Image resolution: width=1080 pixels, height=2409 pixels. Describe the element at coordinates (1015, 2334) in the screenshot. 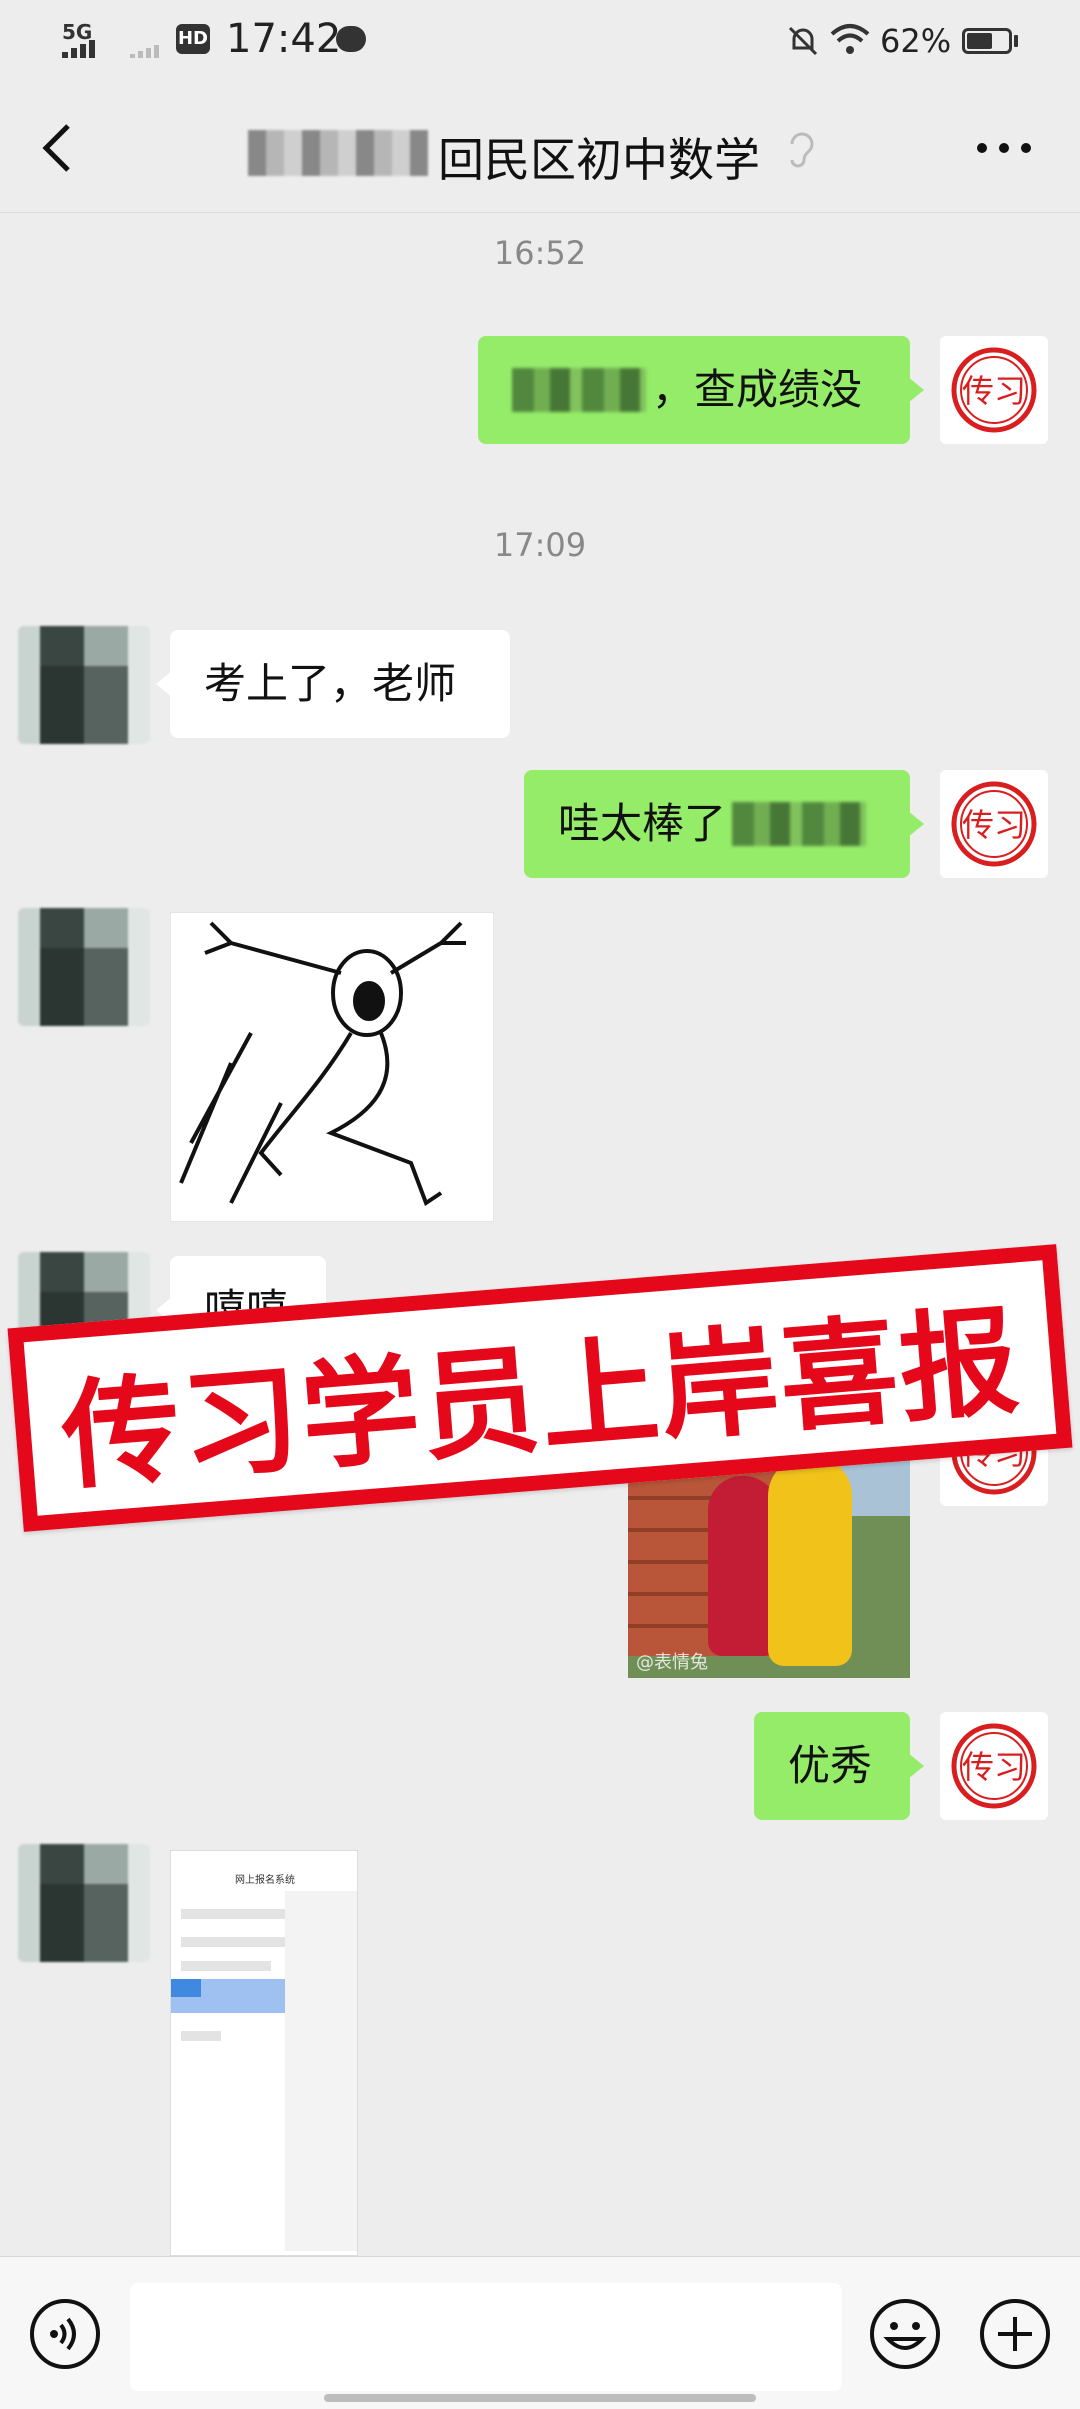

I see `plus-icon` at that location.